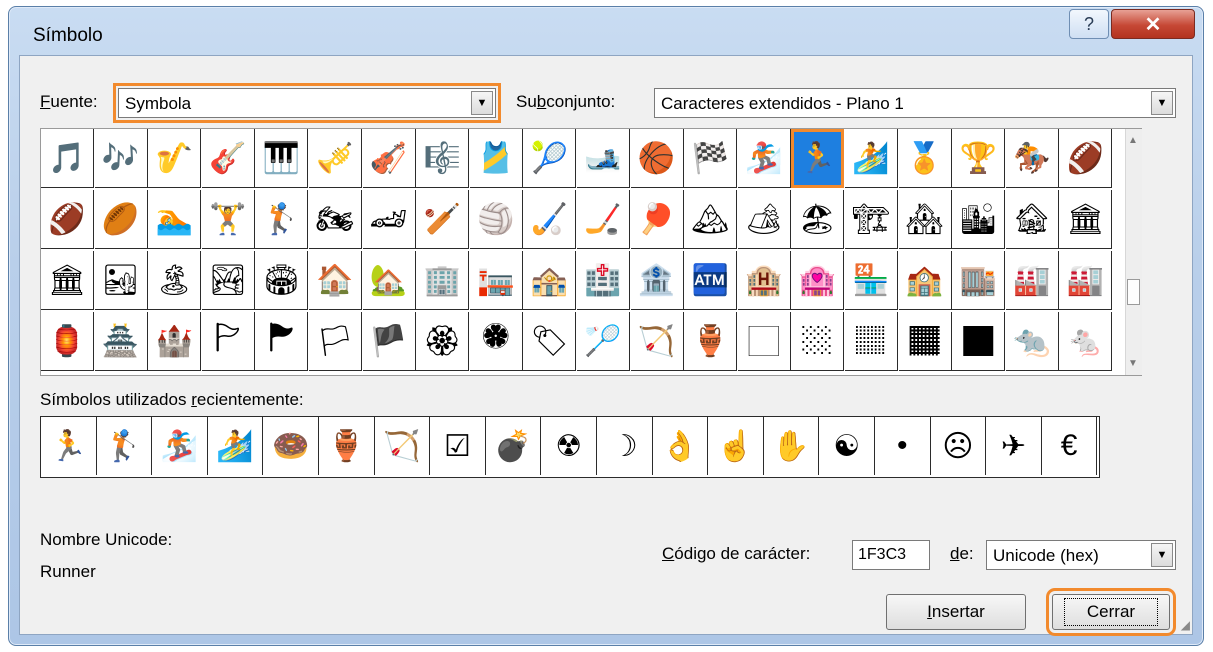 This screenshot has height=652, width=1213. What do you see at coordinates (550, 280) in the screenshot?
I see `symbol-cell: 🏤` at bounding box center [550, 280].